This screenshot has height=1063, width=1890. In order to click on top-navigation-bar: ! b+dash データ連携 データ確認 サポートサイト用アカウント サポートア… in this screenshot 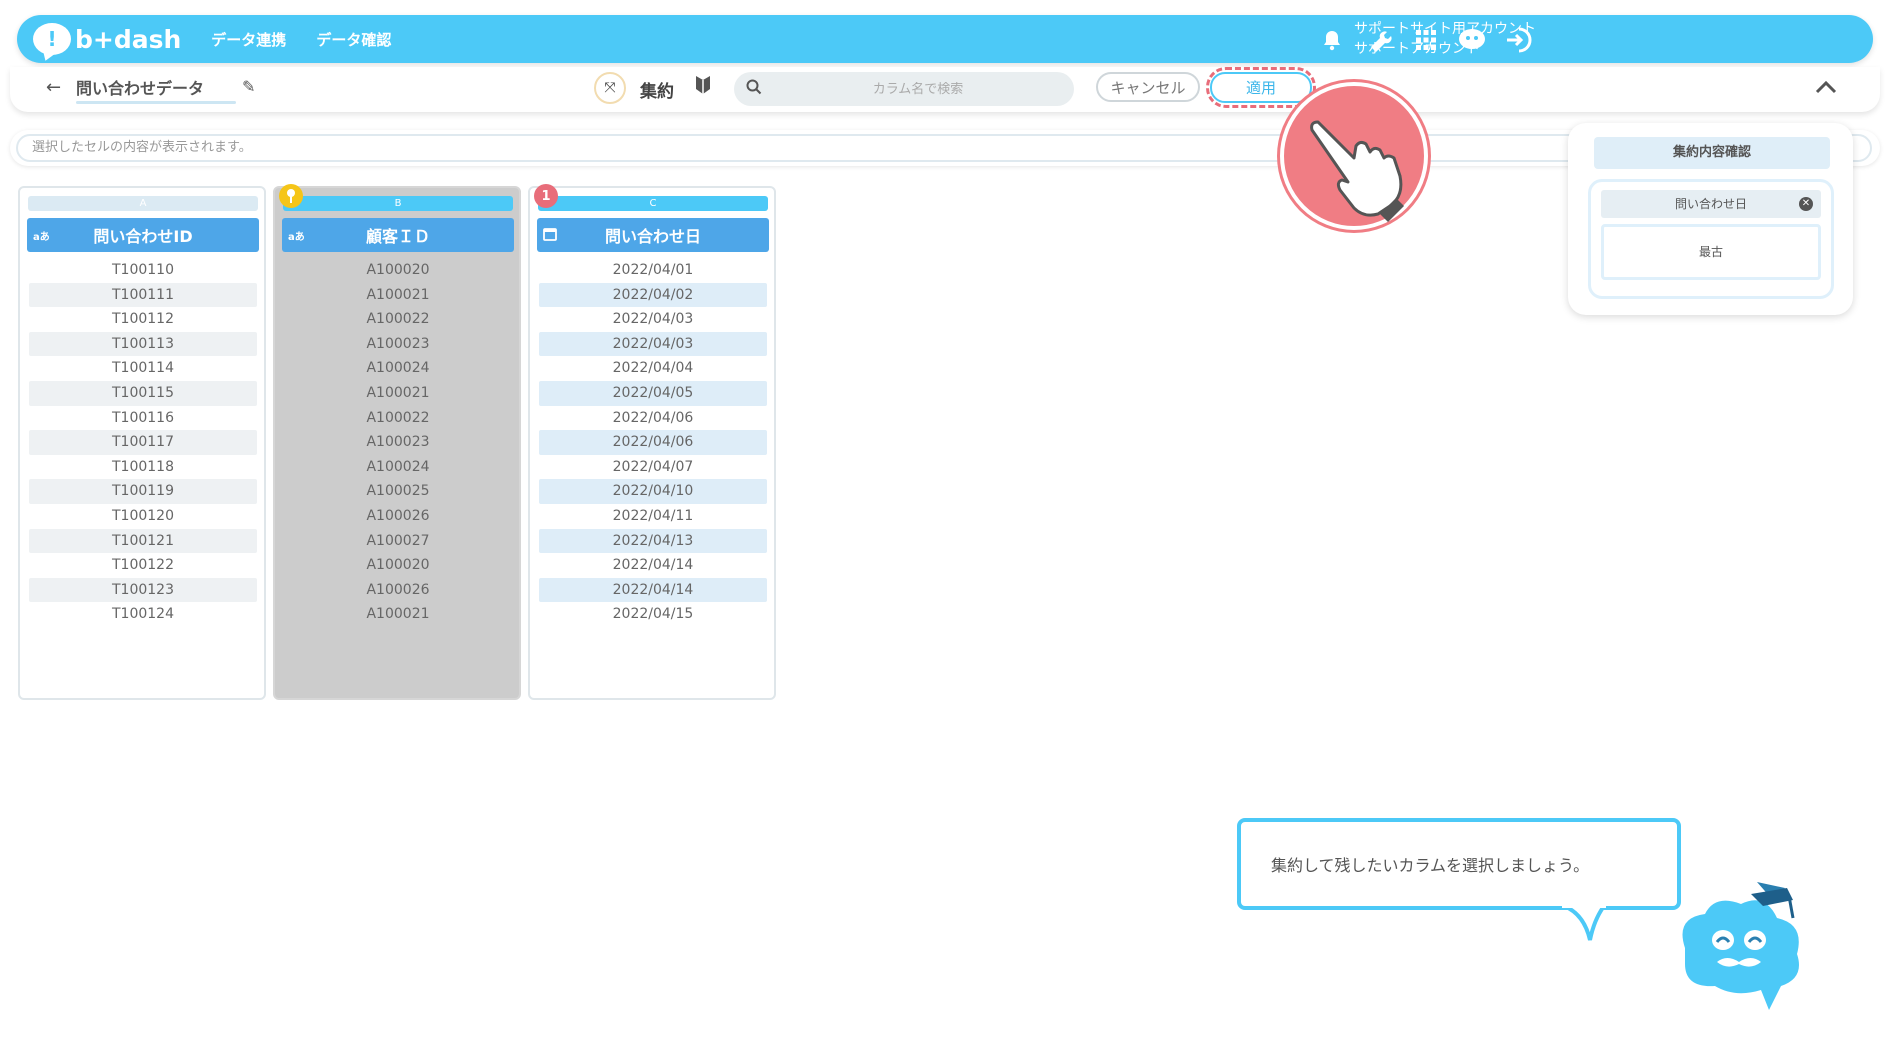, I will do `click(945, 39)`.